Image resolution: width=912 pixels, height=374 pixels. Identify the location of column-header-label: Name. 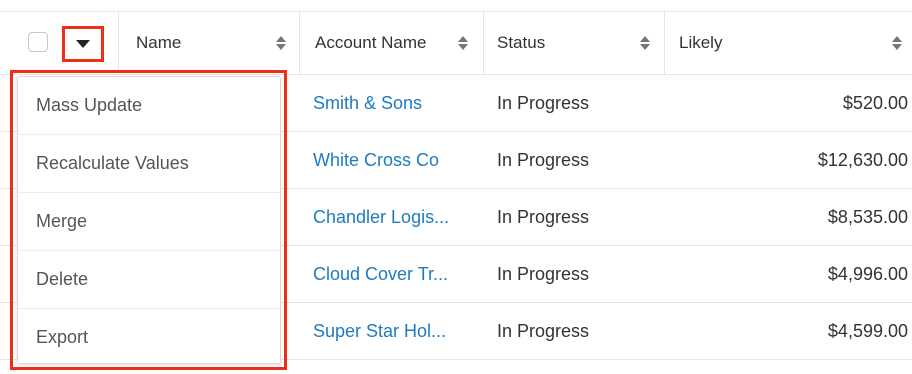
(159, 42).